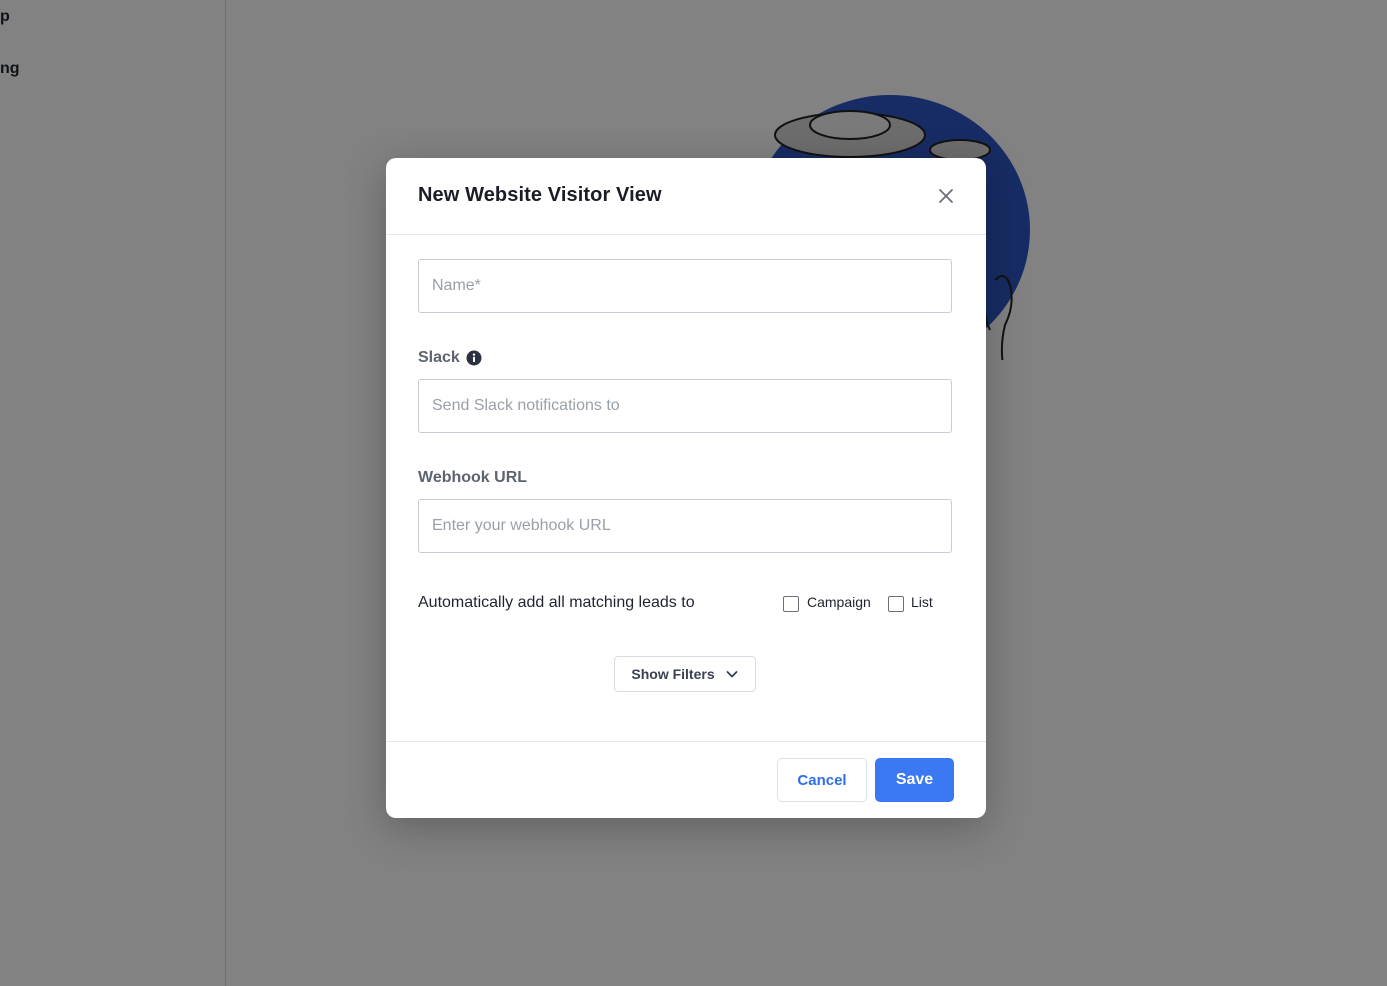  Describe the element at coordinates (686, 741) in the screenshot. I see `footer-divider` at that location.